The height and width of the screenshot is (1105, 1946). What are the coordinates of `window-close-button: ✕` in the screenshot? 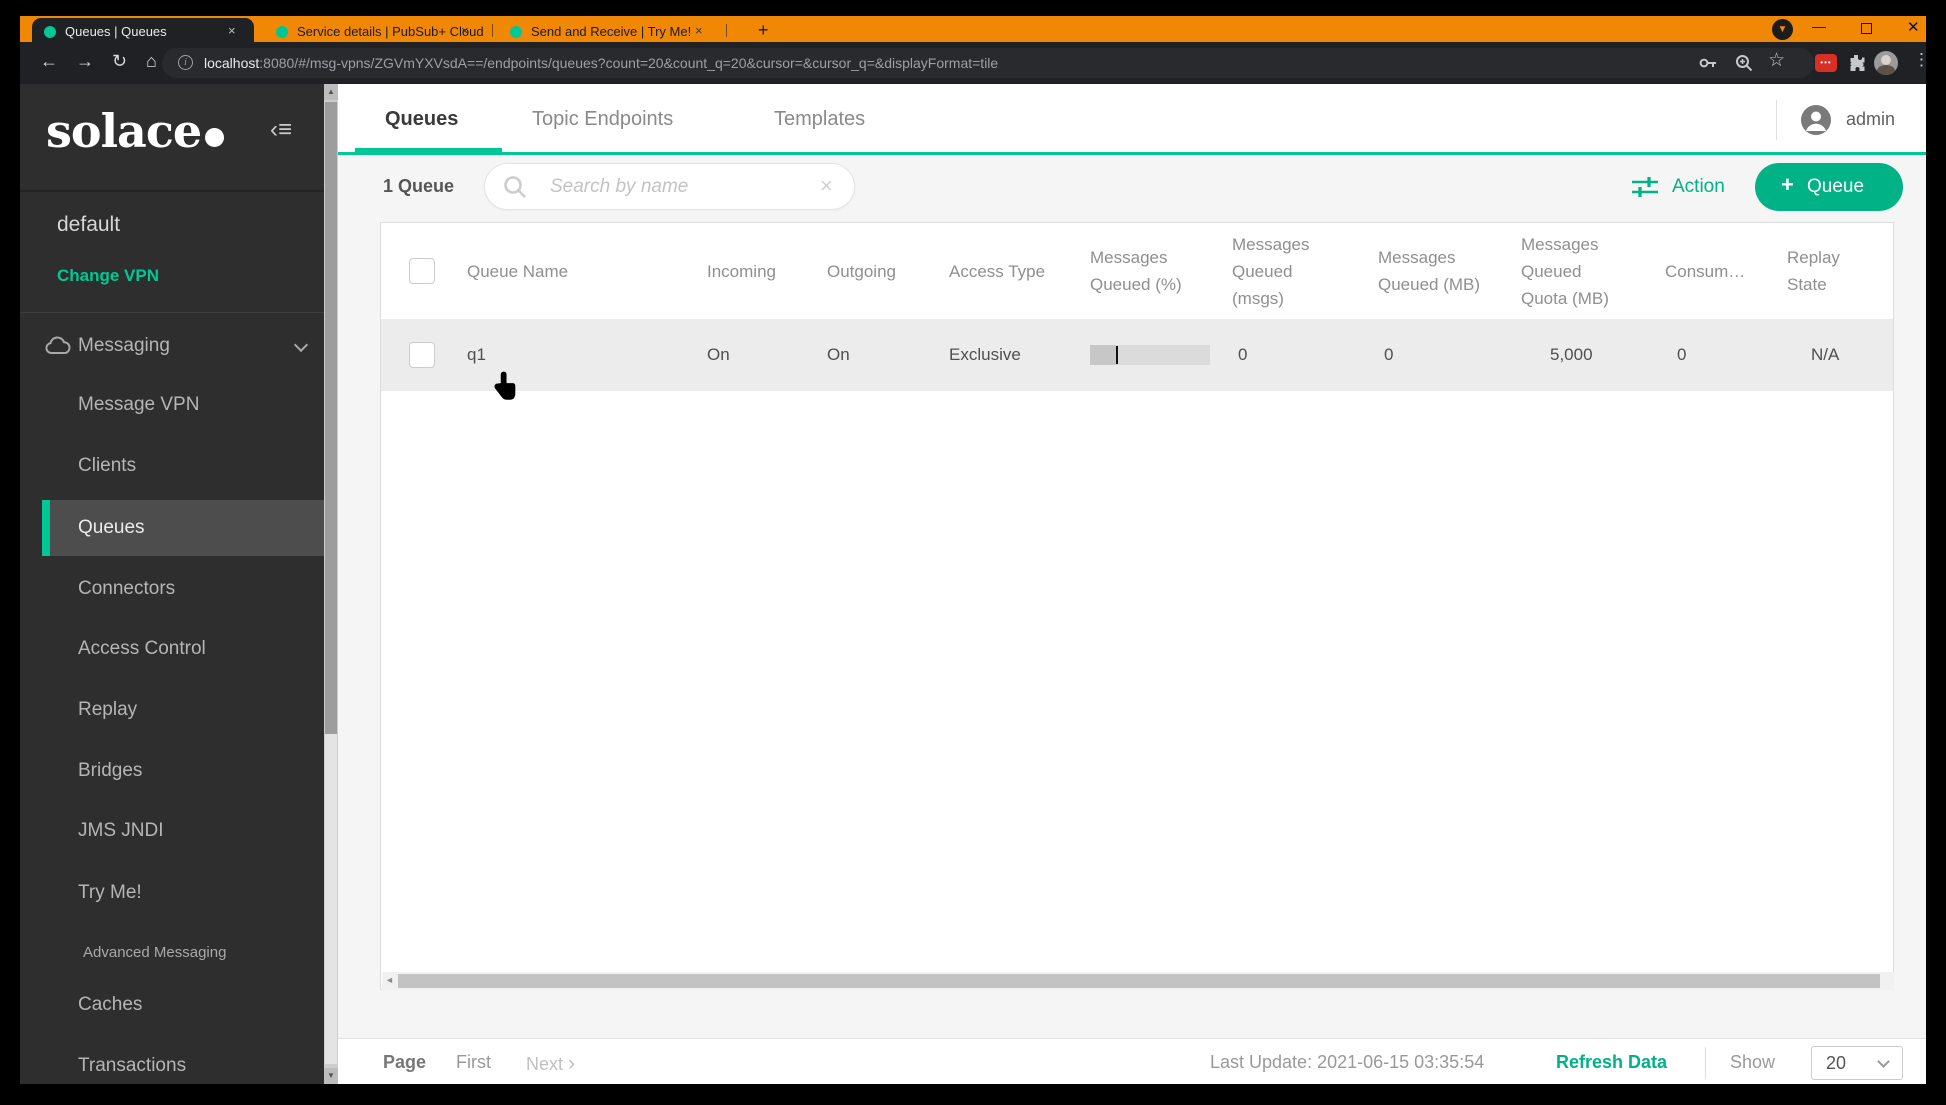 It's located at (1913, 27).